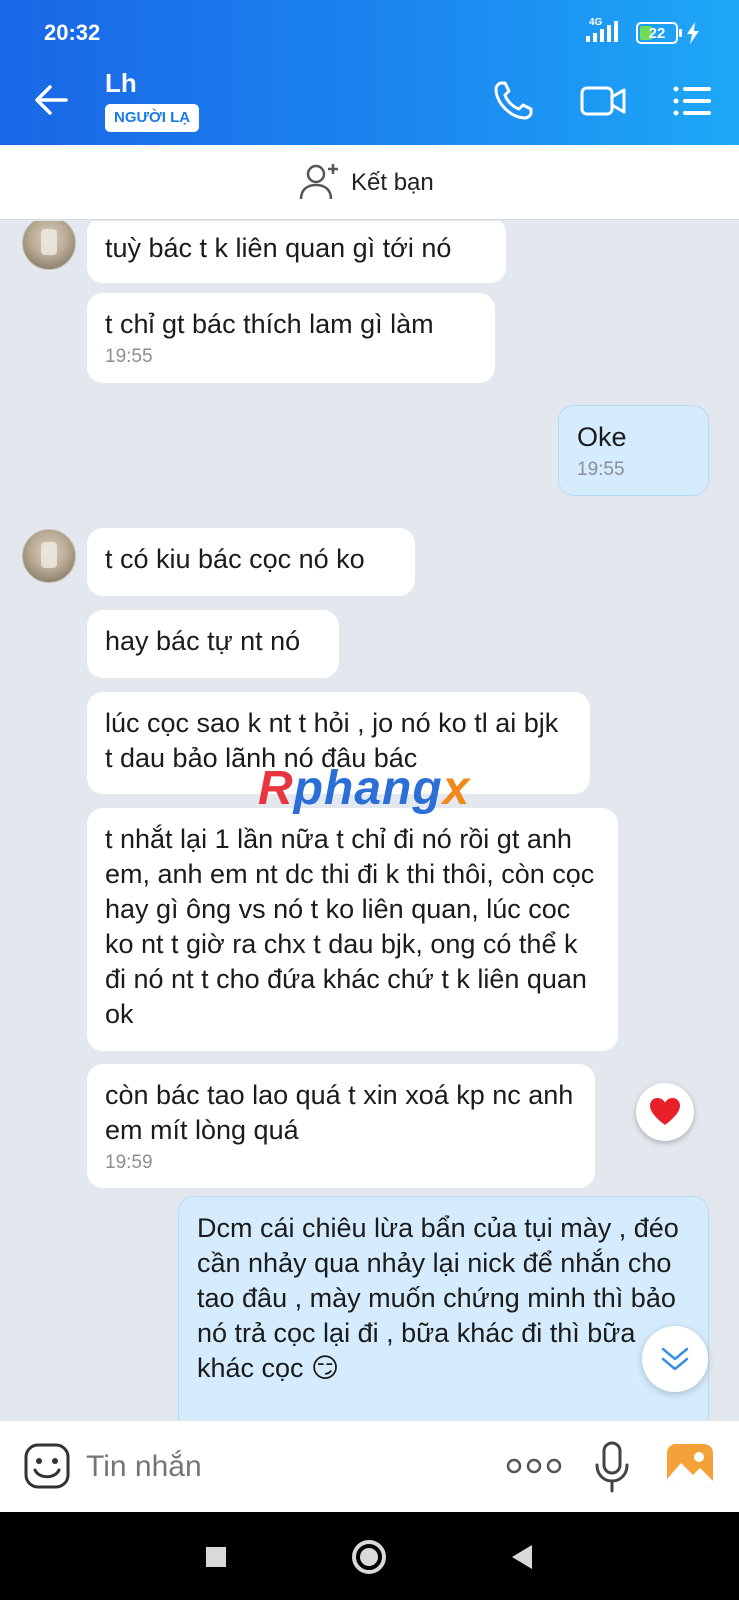 This screenshot has width=739, height=1600. Describe the element at coordinates (278, 248) in the screenshot. I see `message-text: tuỳ bác t k liên quan gì tới nó` at that location.